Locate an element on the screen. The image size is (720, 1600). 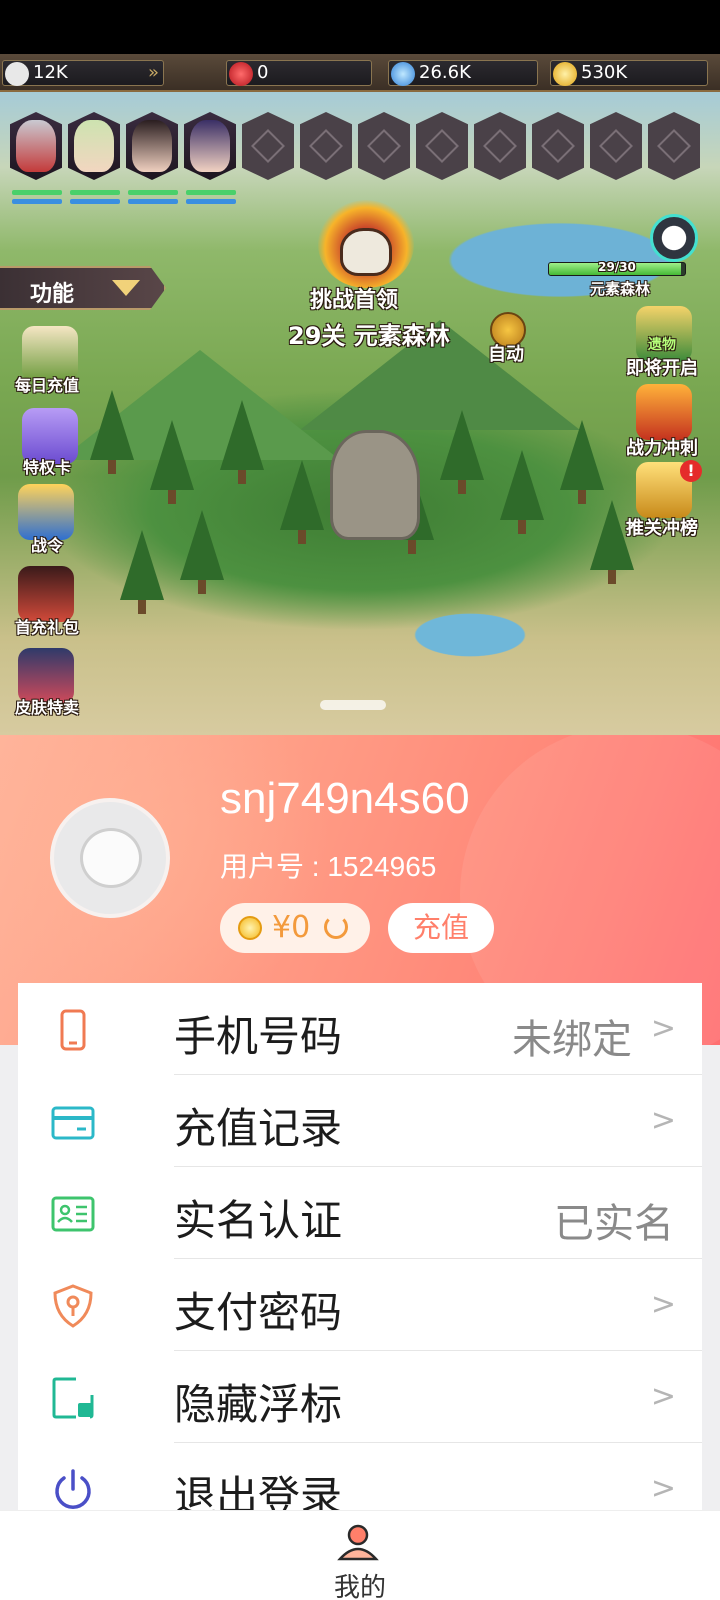
zone-boss-avatar is located at coordinates (674, 238).